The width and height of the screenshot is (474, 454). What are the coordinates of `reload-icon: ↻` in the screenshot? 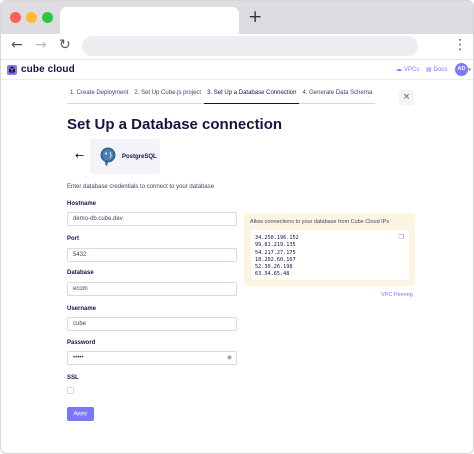 It's located at (65, 45).